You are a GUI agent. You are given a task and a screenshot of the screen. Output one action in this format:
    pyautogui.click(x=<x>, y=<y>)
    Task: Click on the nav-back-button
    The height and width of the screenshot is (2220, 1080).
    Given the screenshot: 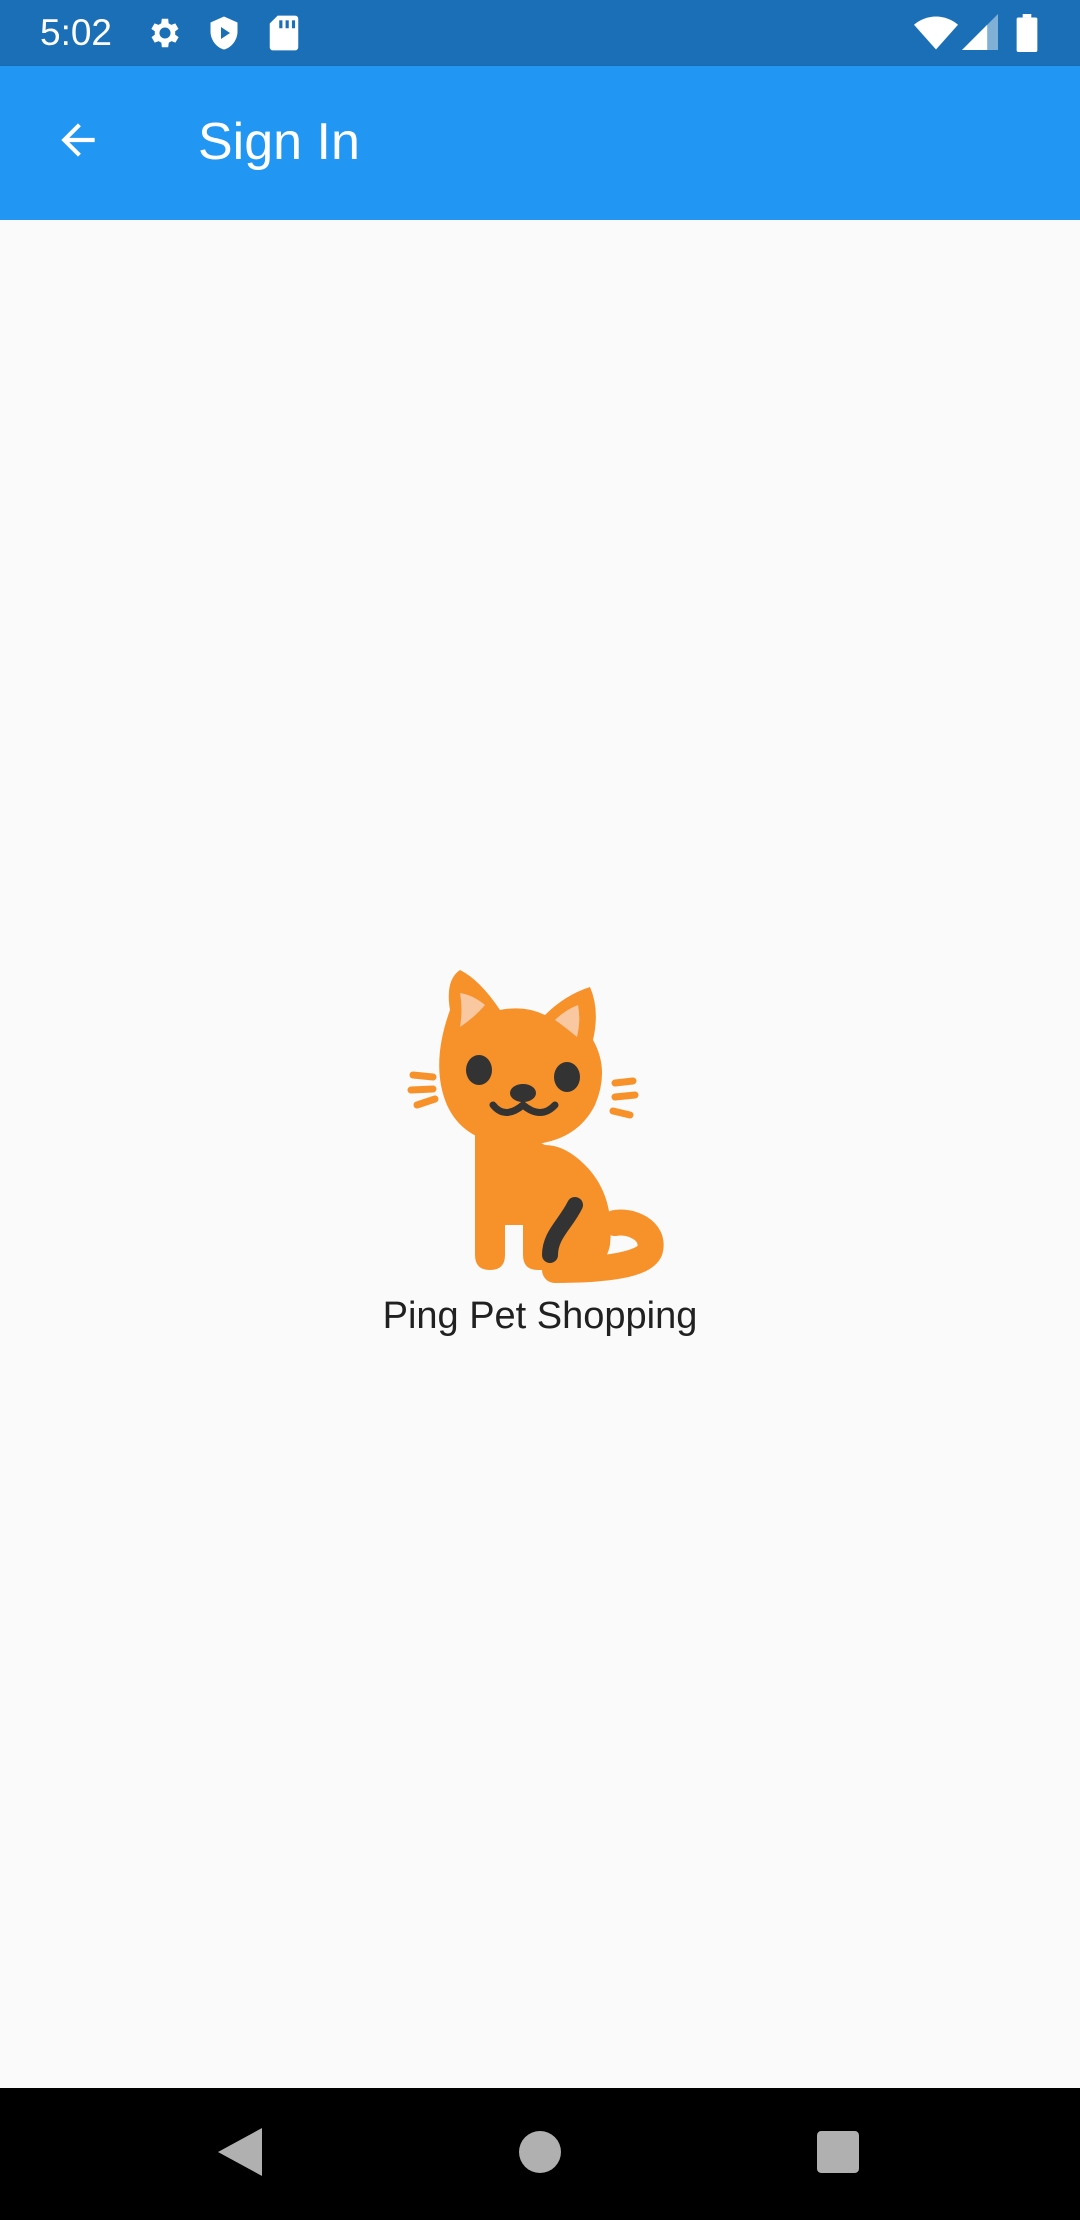 What is the action you would take?
    pyautogui.click(x=240, y=2154)
    